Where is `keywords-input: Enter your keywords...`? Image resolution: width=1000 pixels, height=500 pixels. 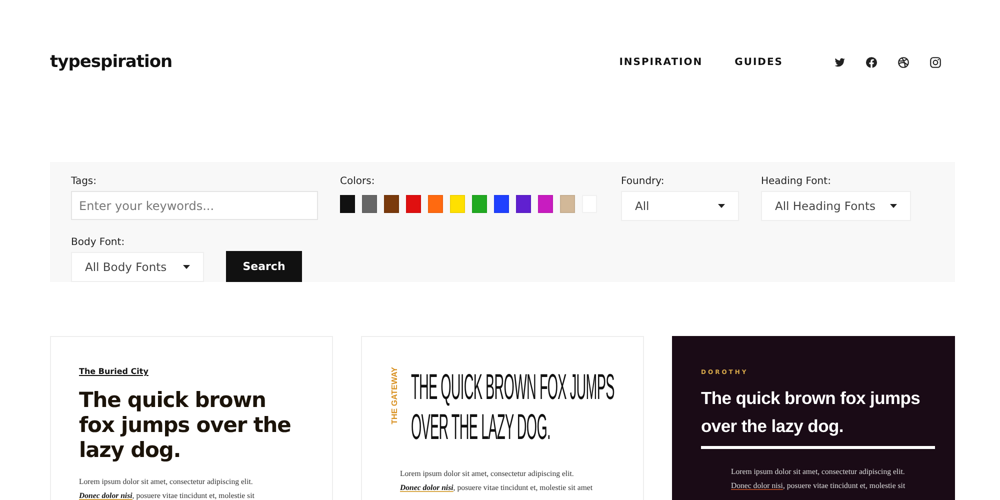 keywords-input: Enter your keywords... is located at coordinates (194, 205).